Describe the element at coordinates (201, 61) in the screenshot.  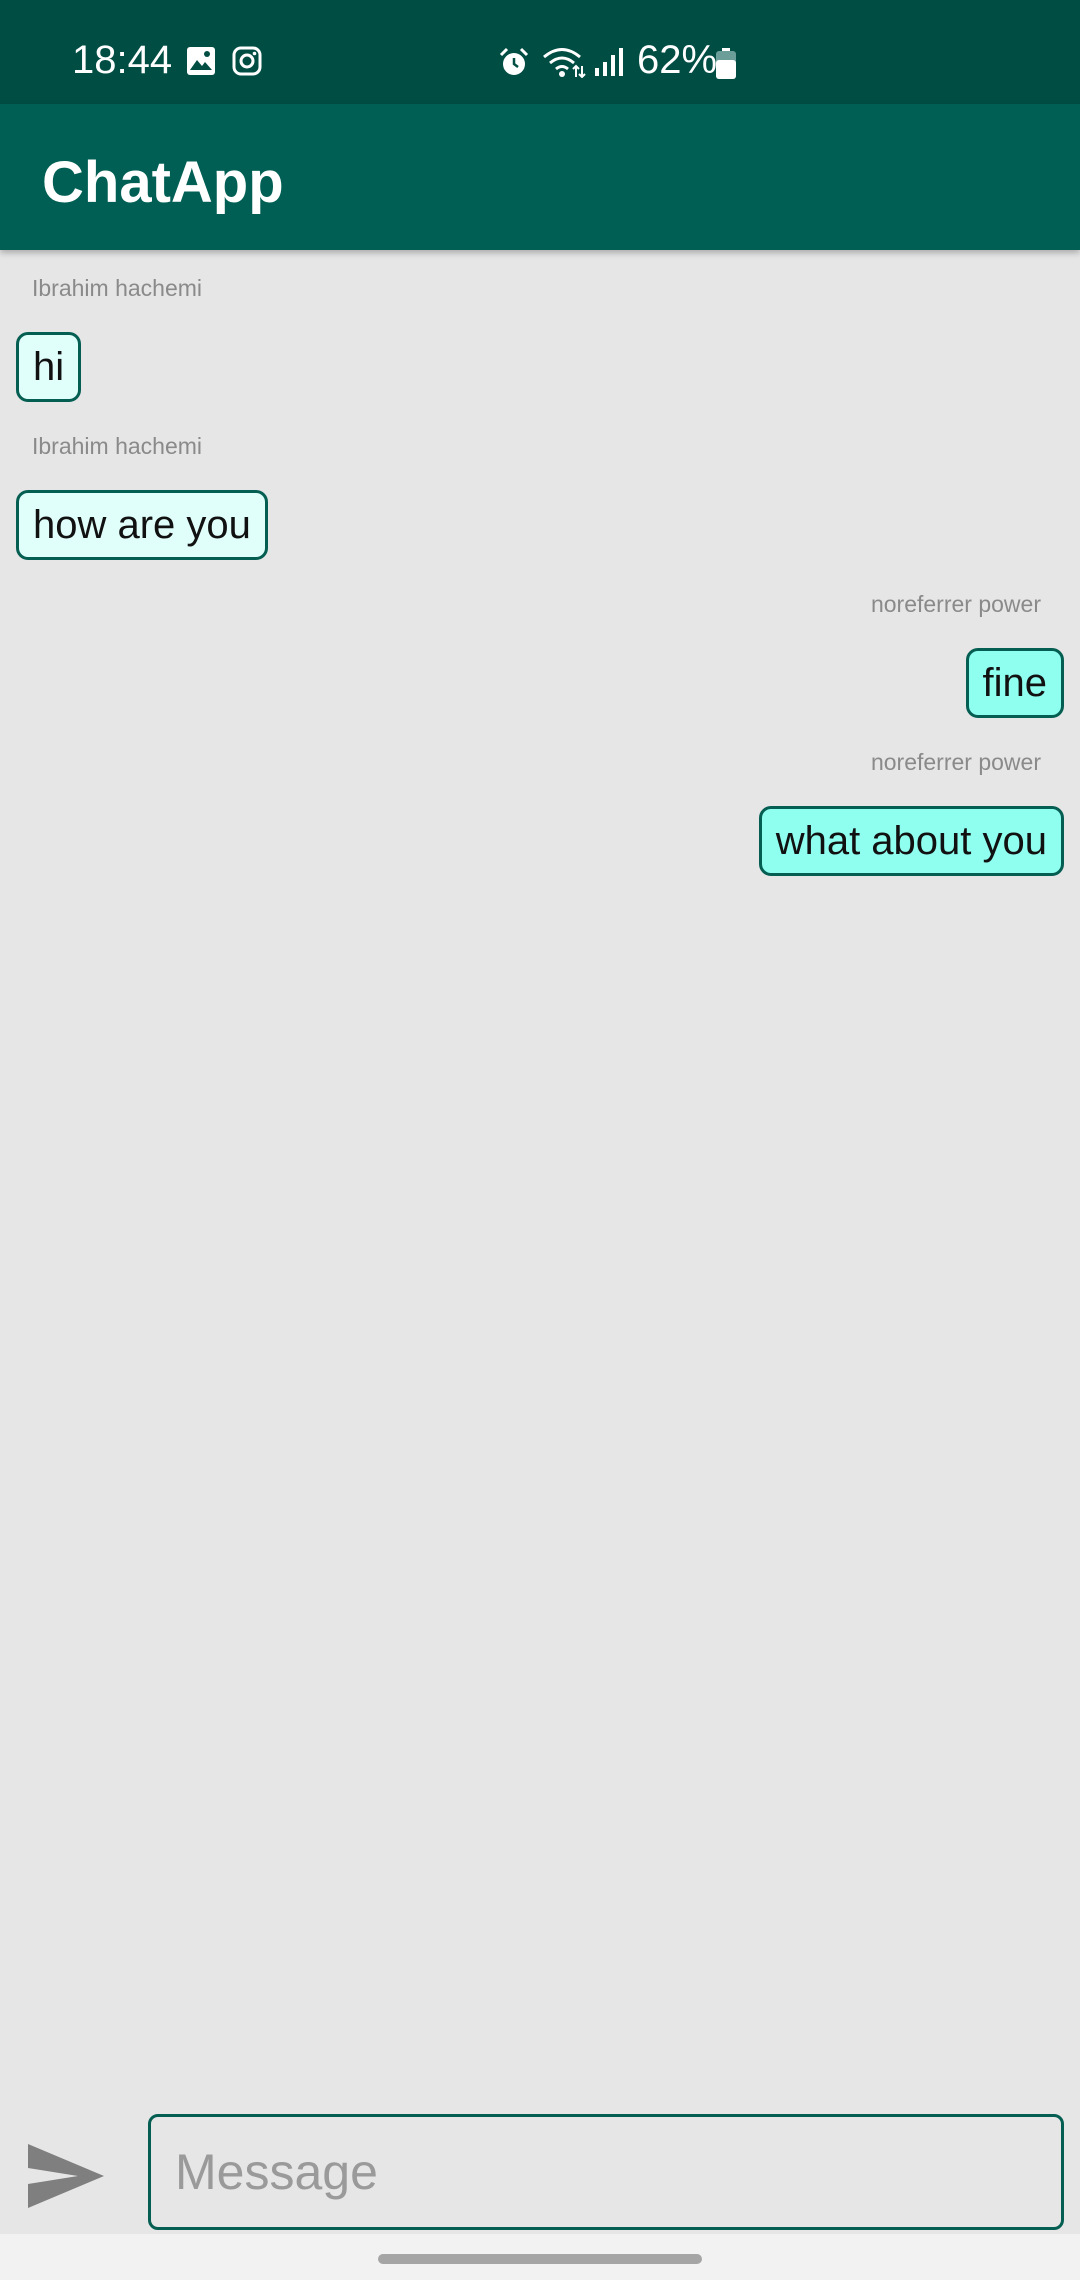
I see `image-icon` at that location.